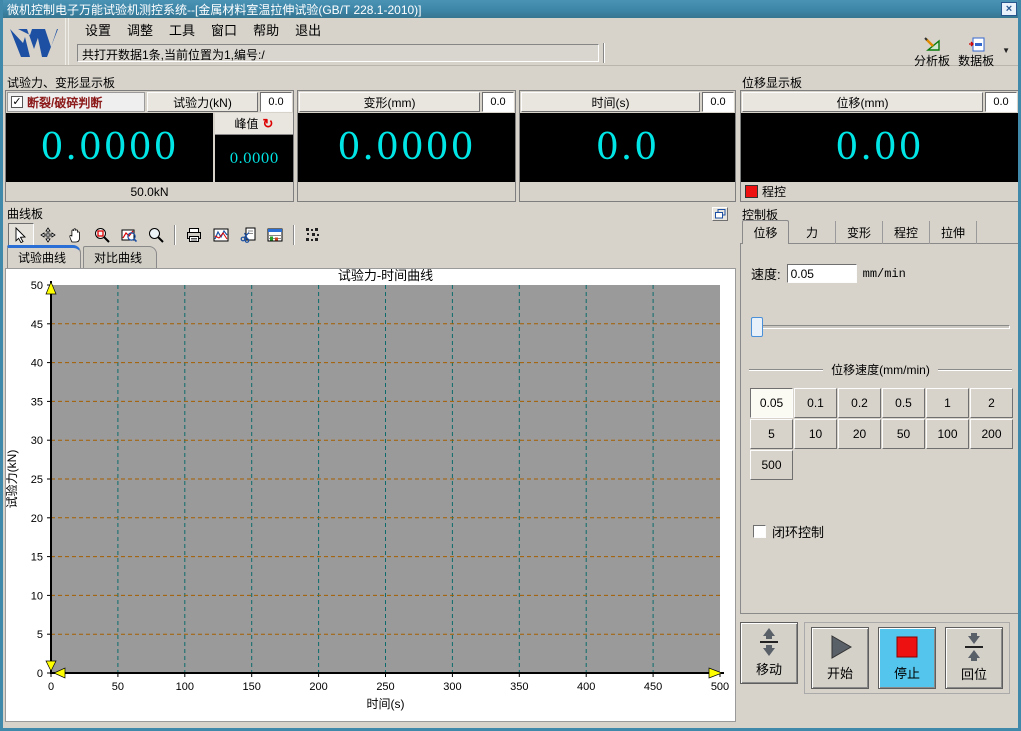  Describe the element at coordinates (586, 687) in the screenshot. I see `svg-text: 400` at that location.